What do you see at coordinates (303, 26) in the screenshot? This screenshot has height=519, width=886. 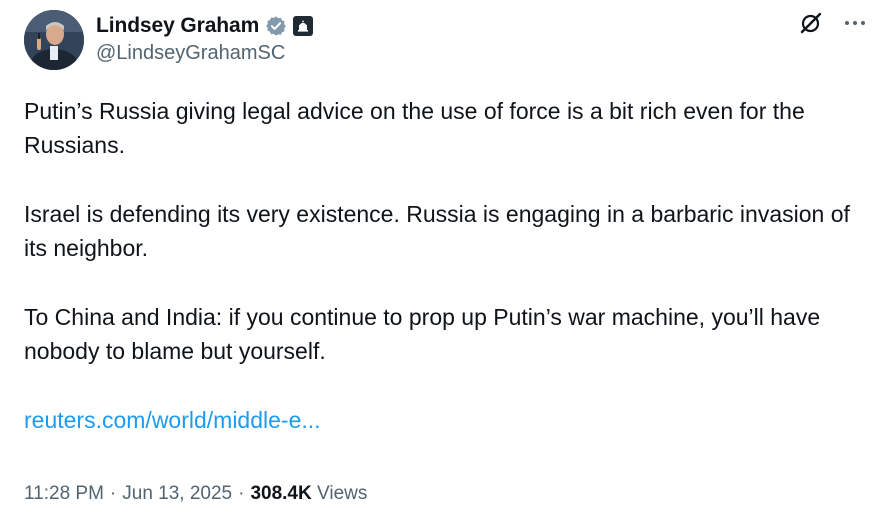 I see `government-building-icon` at bounding box center [303, 26].